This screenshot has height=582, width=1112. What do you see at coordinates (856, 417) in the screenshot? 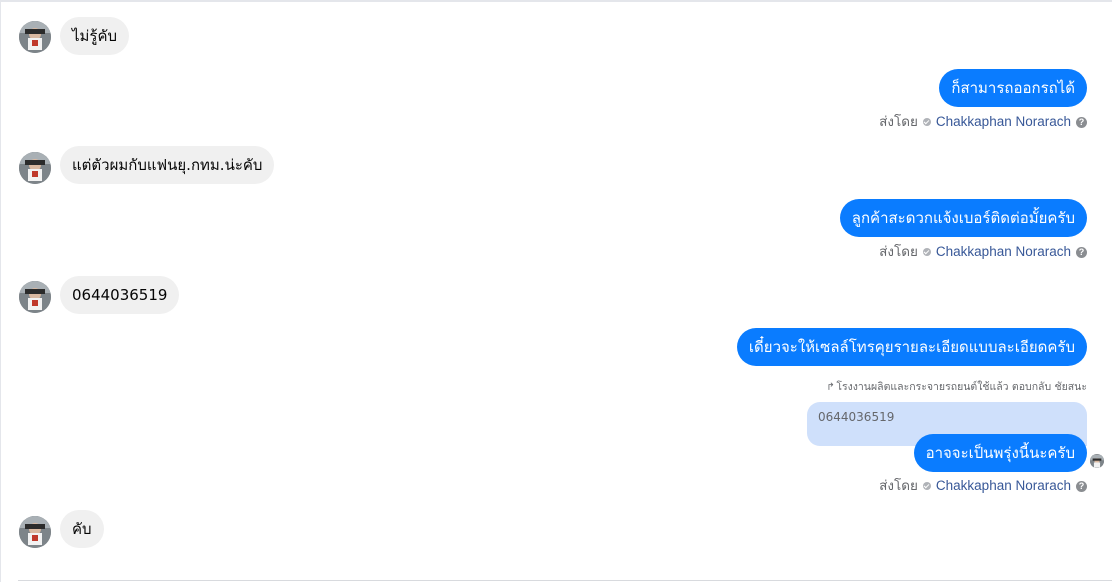
I see `quoted-message-text: 0644036519` at bounding box center [856, 417].